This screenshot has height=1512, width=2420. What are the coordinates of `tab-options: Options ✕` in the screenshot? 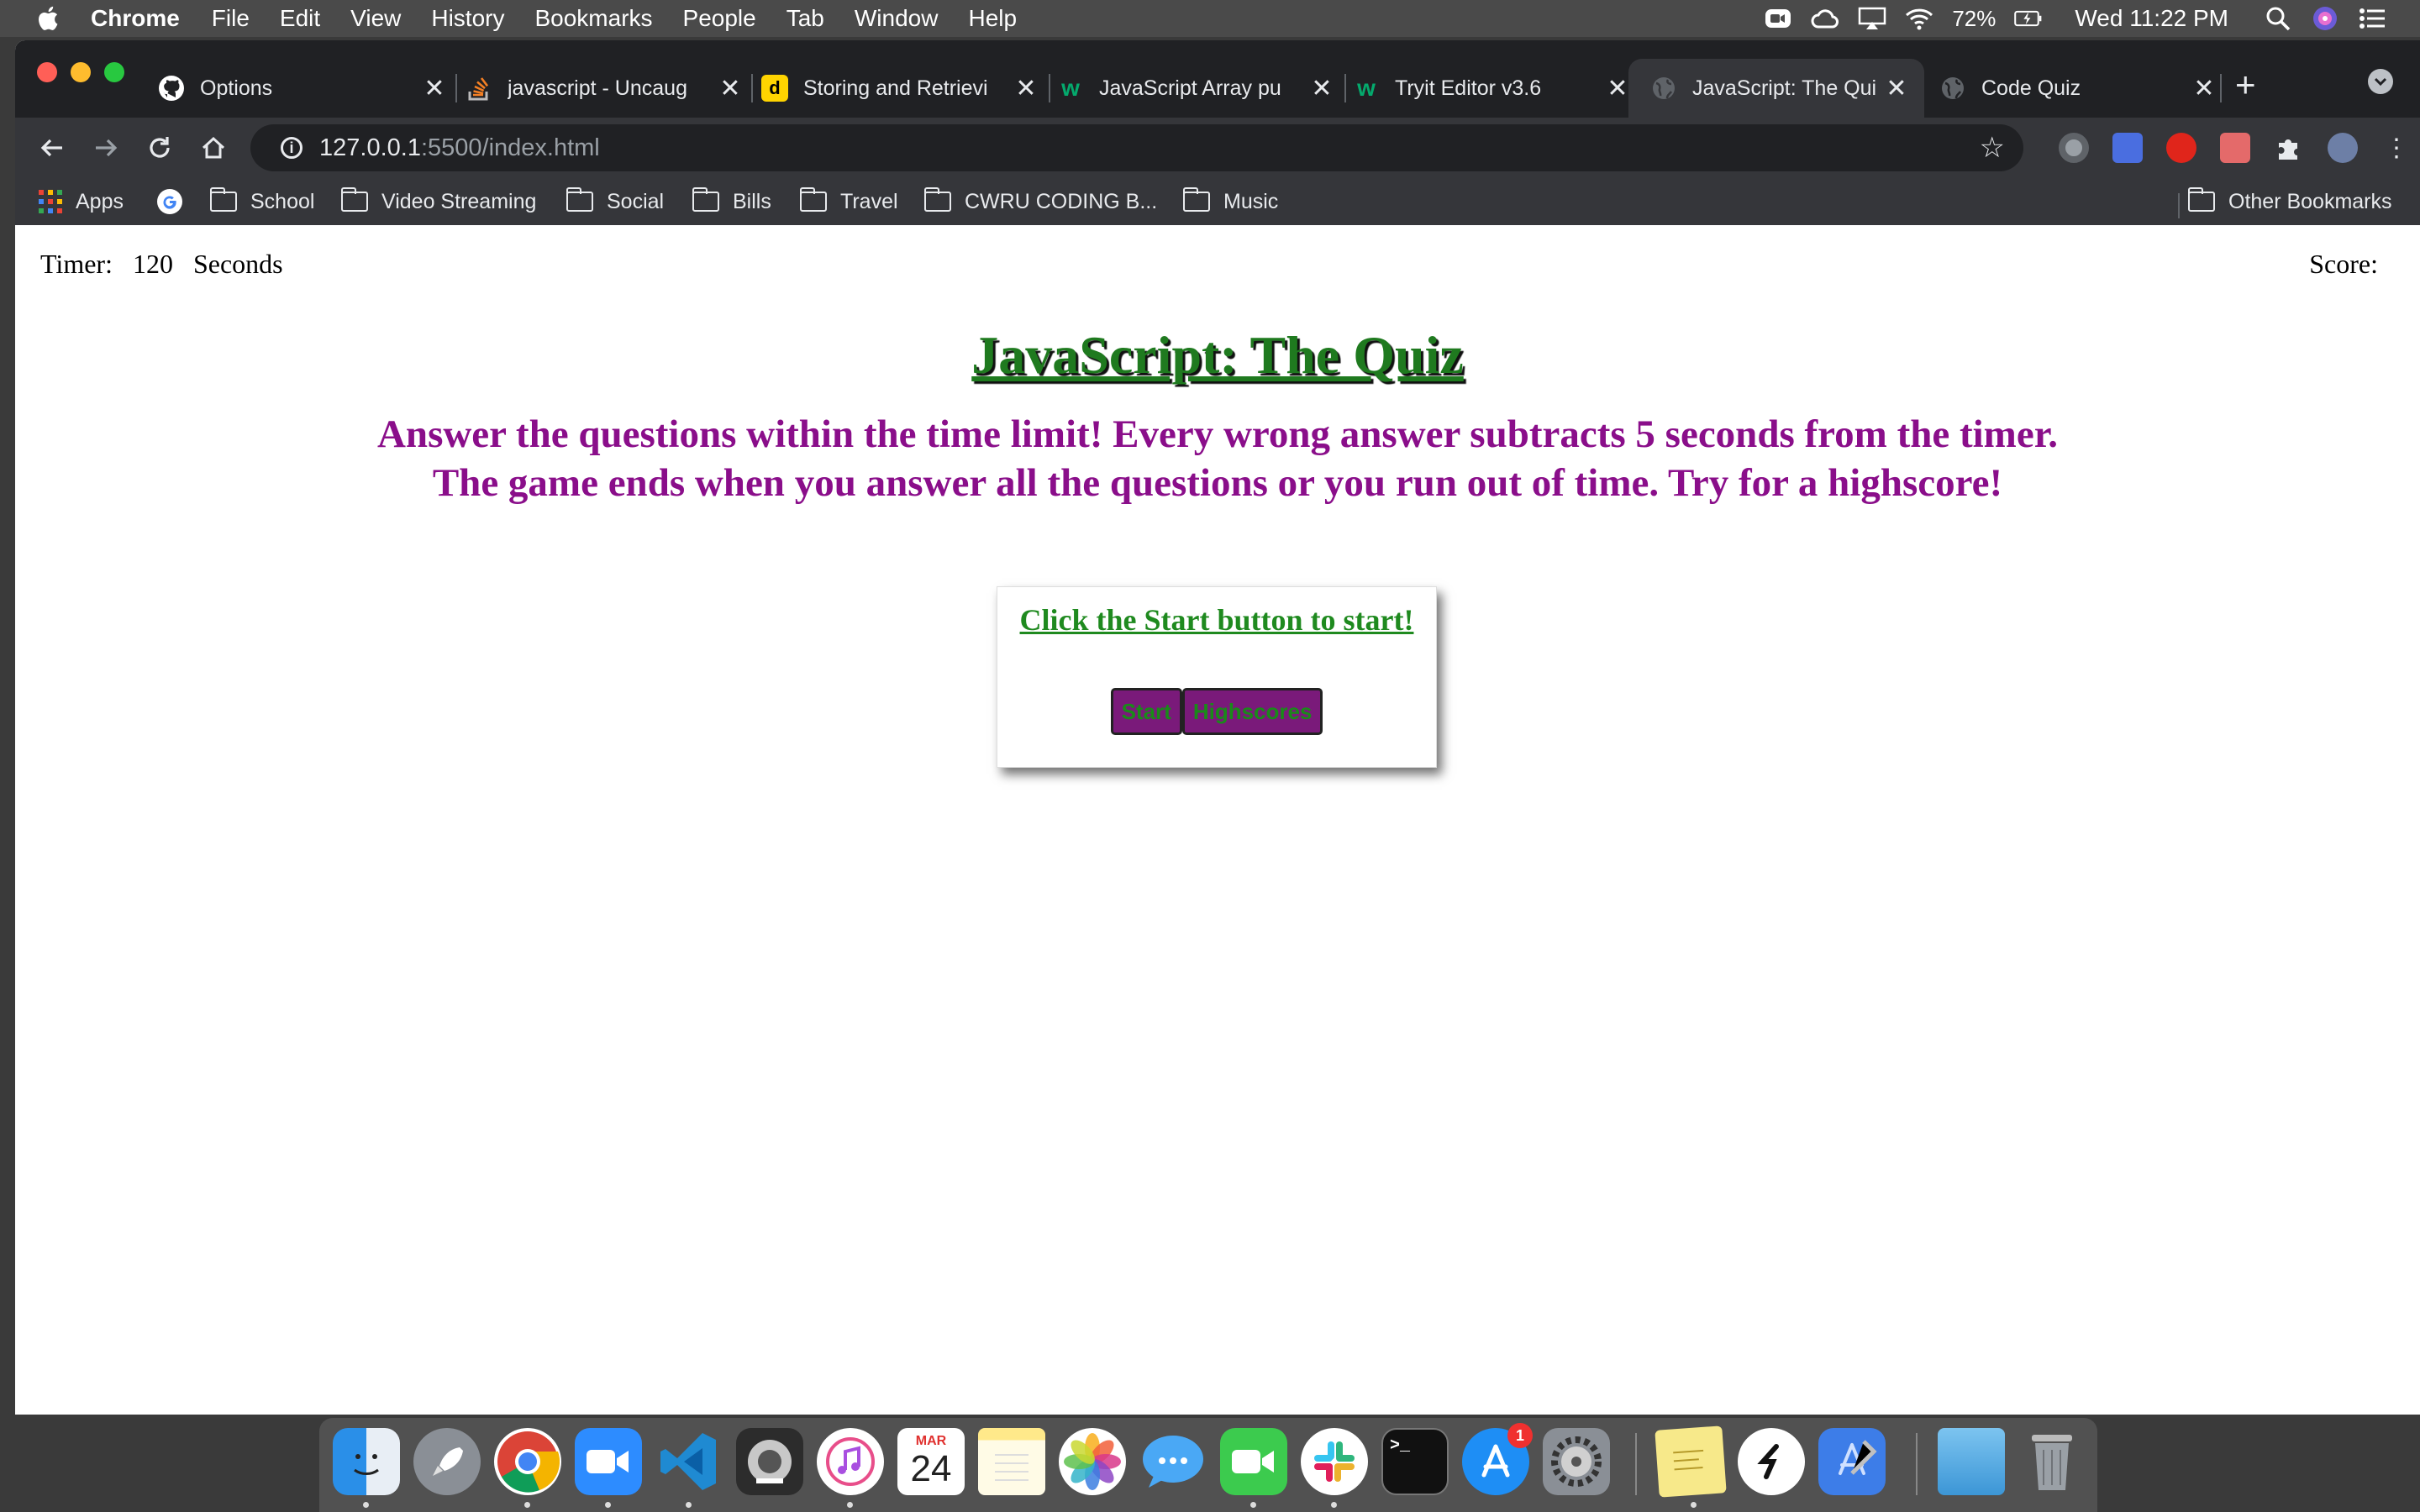 It's located at (302, 88).